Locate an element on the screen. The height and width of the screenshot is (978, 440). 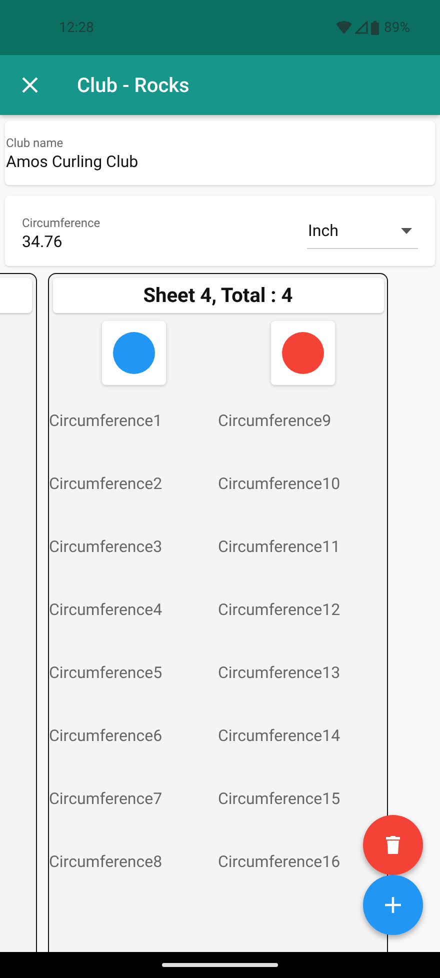
circumference-label: Circumference15 is located at coordinates (279, 799).